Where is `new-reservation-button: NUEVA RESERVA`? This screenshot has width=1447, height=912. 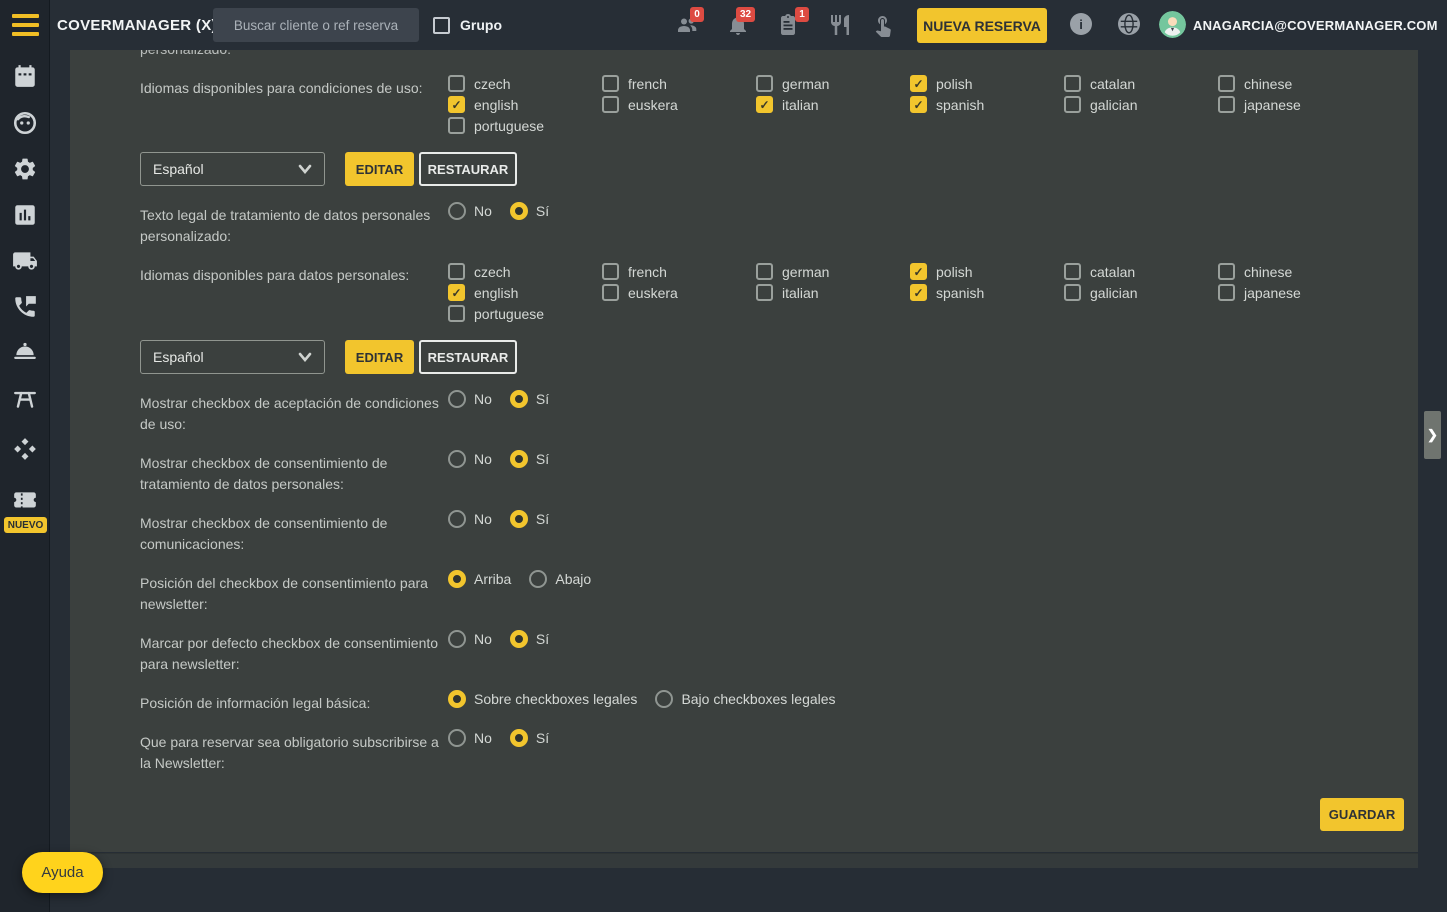
new-reservation-button: NUEVA RESERVA is located at coordinates (982, 25).